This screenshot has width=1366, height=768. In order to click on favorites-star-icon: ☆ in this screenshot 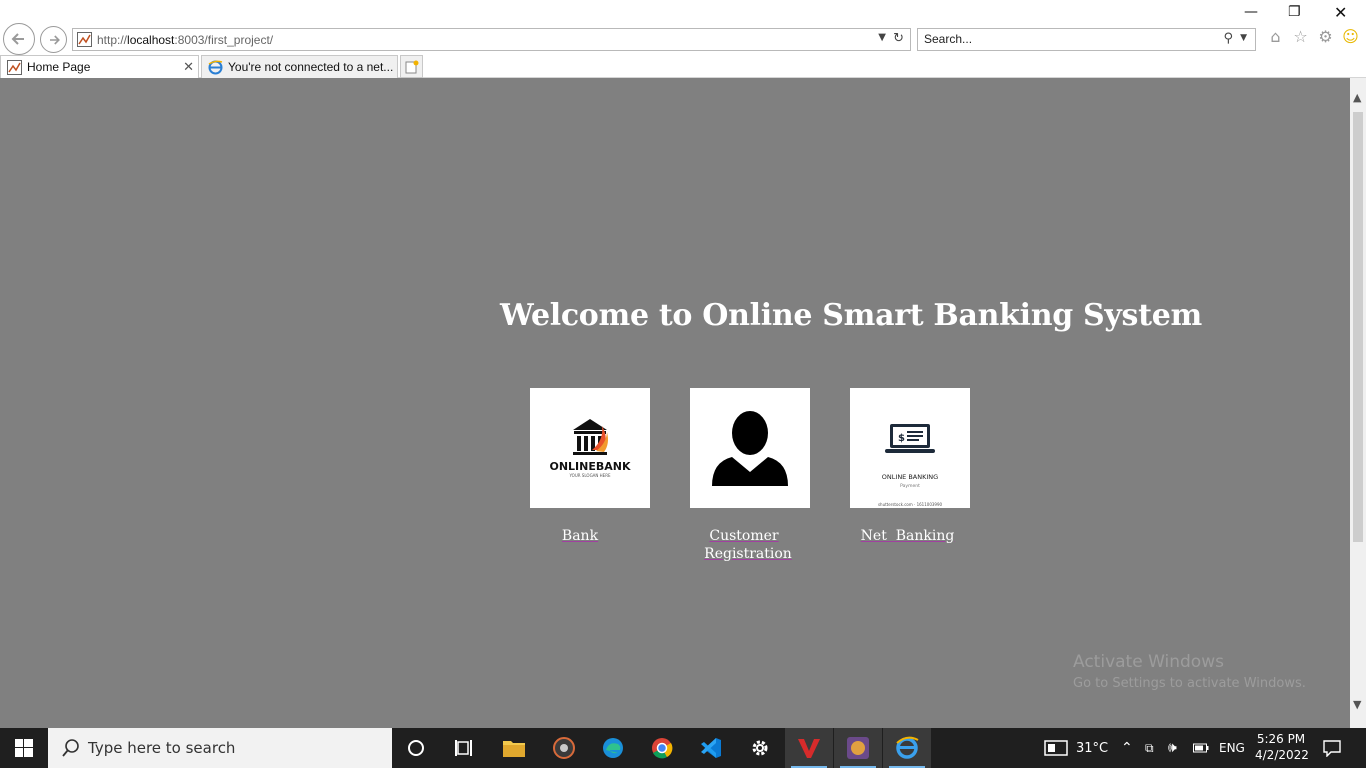, I will do `click(1300, 36)`.